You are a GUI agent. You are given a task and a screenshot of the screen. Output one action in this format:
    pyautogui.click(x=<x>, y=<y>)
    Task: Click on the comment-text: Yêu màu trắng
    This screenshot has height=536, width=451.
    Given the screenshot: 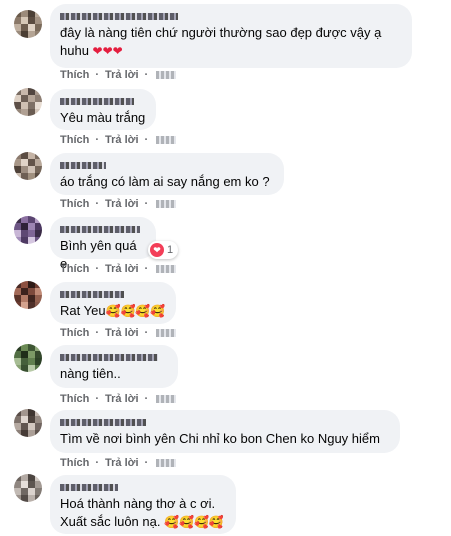 What is the action you would take?
    pyautogui.click(x=103, y=117)
    